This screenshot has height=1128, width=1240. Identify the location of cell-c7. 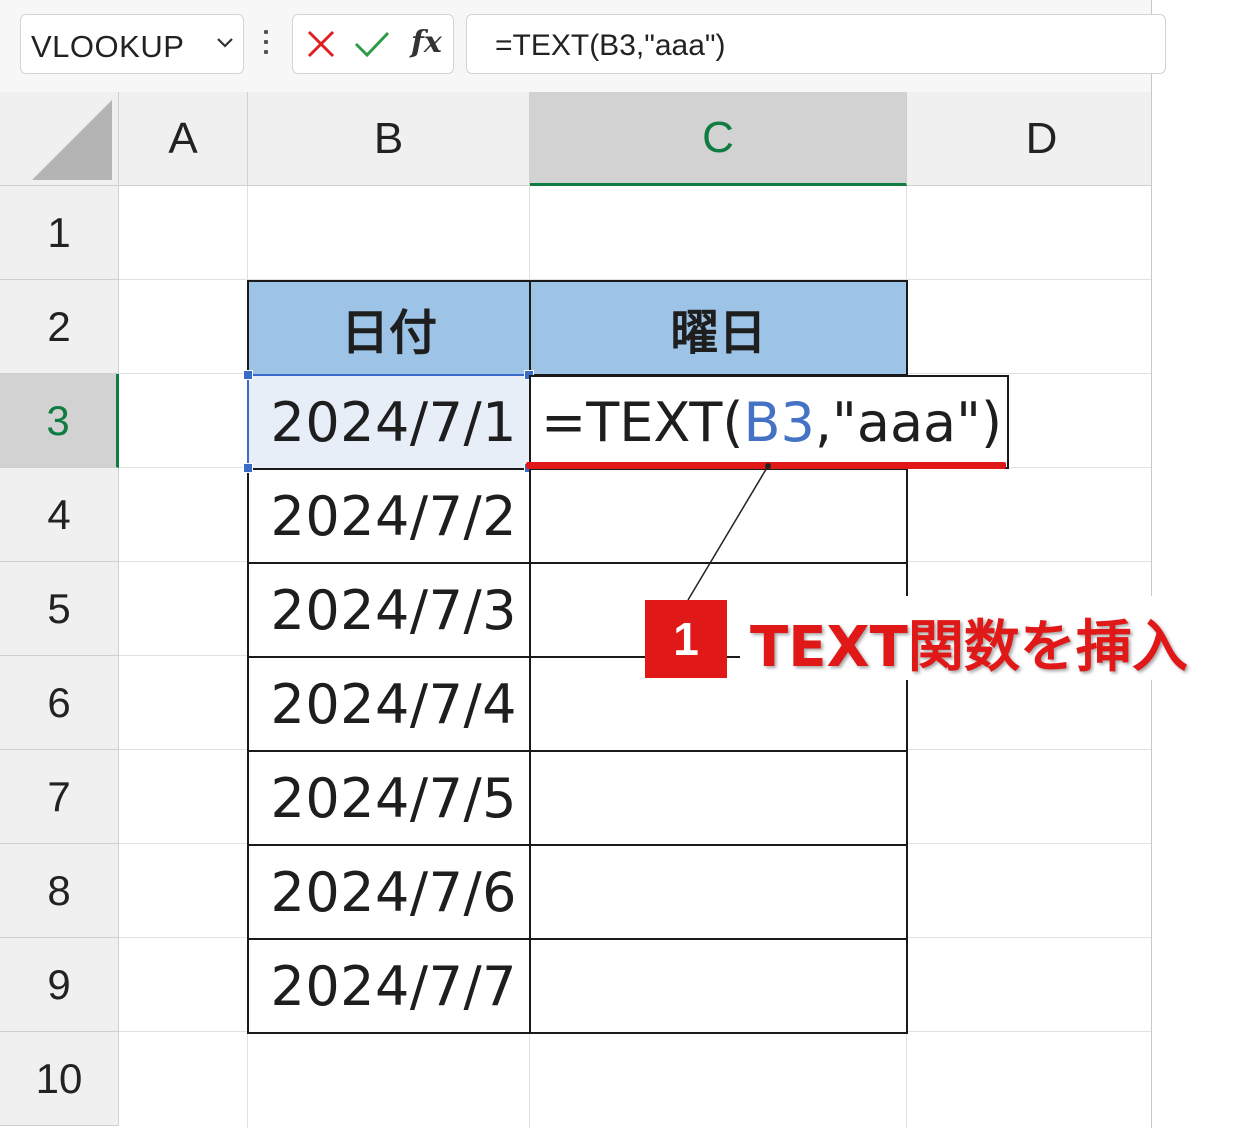
(718, 798).